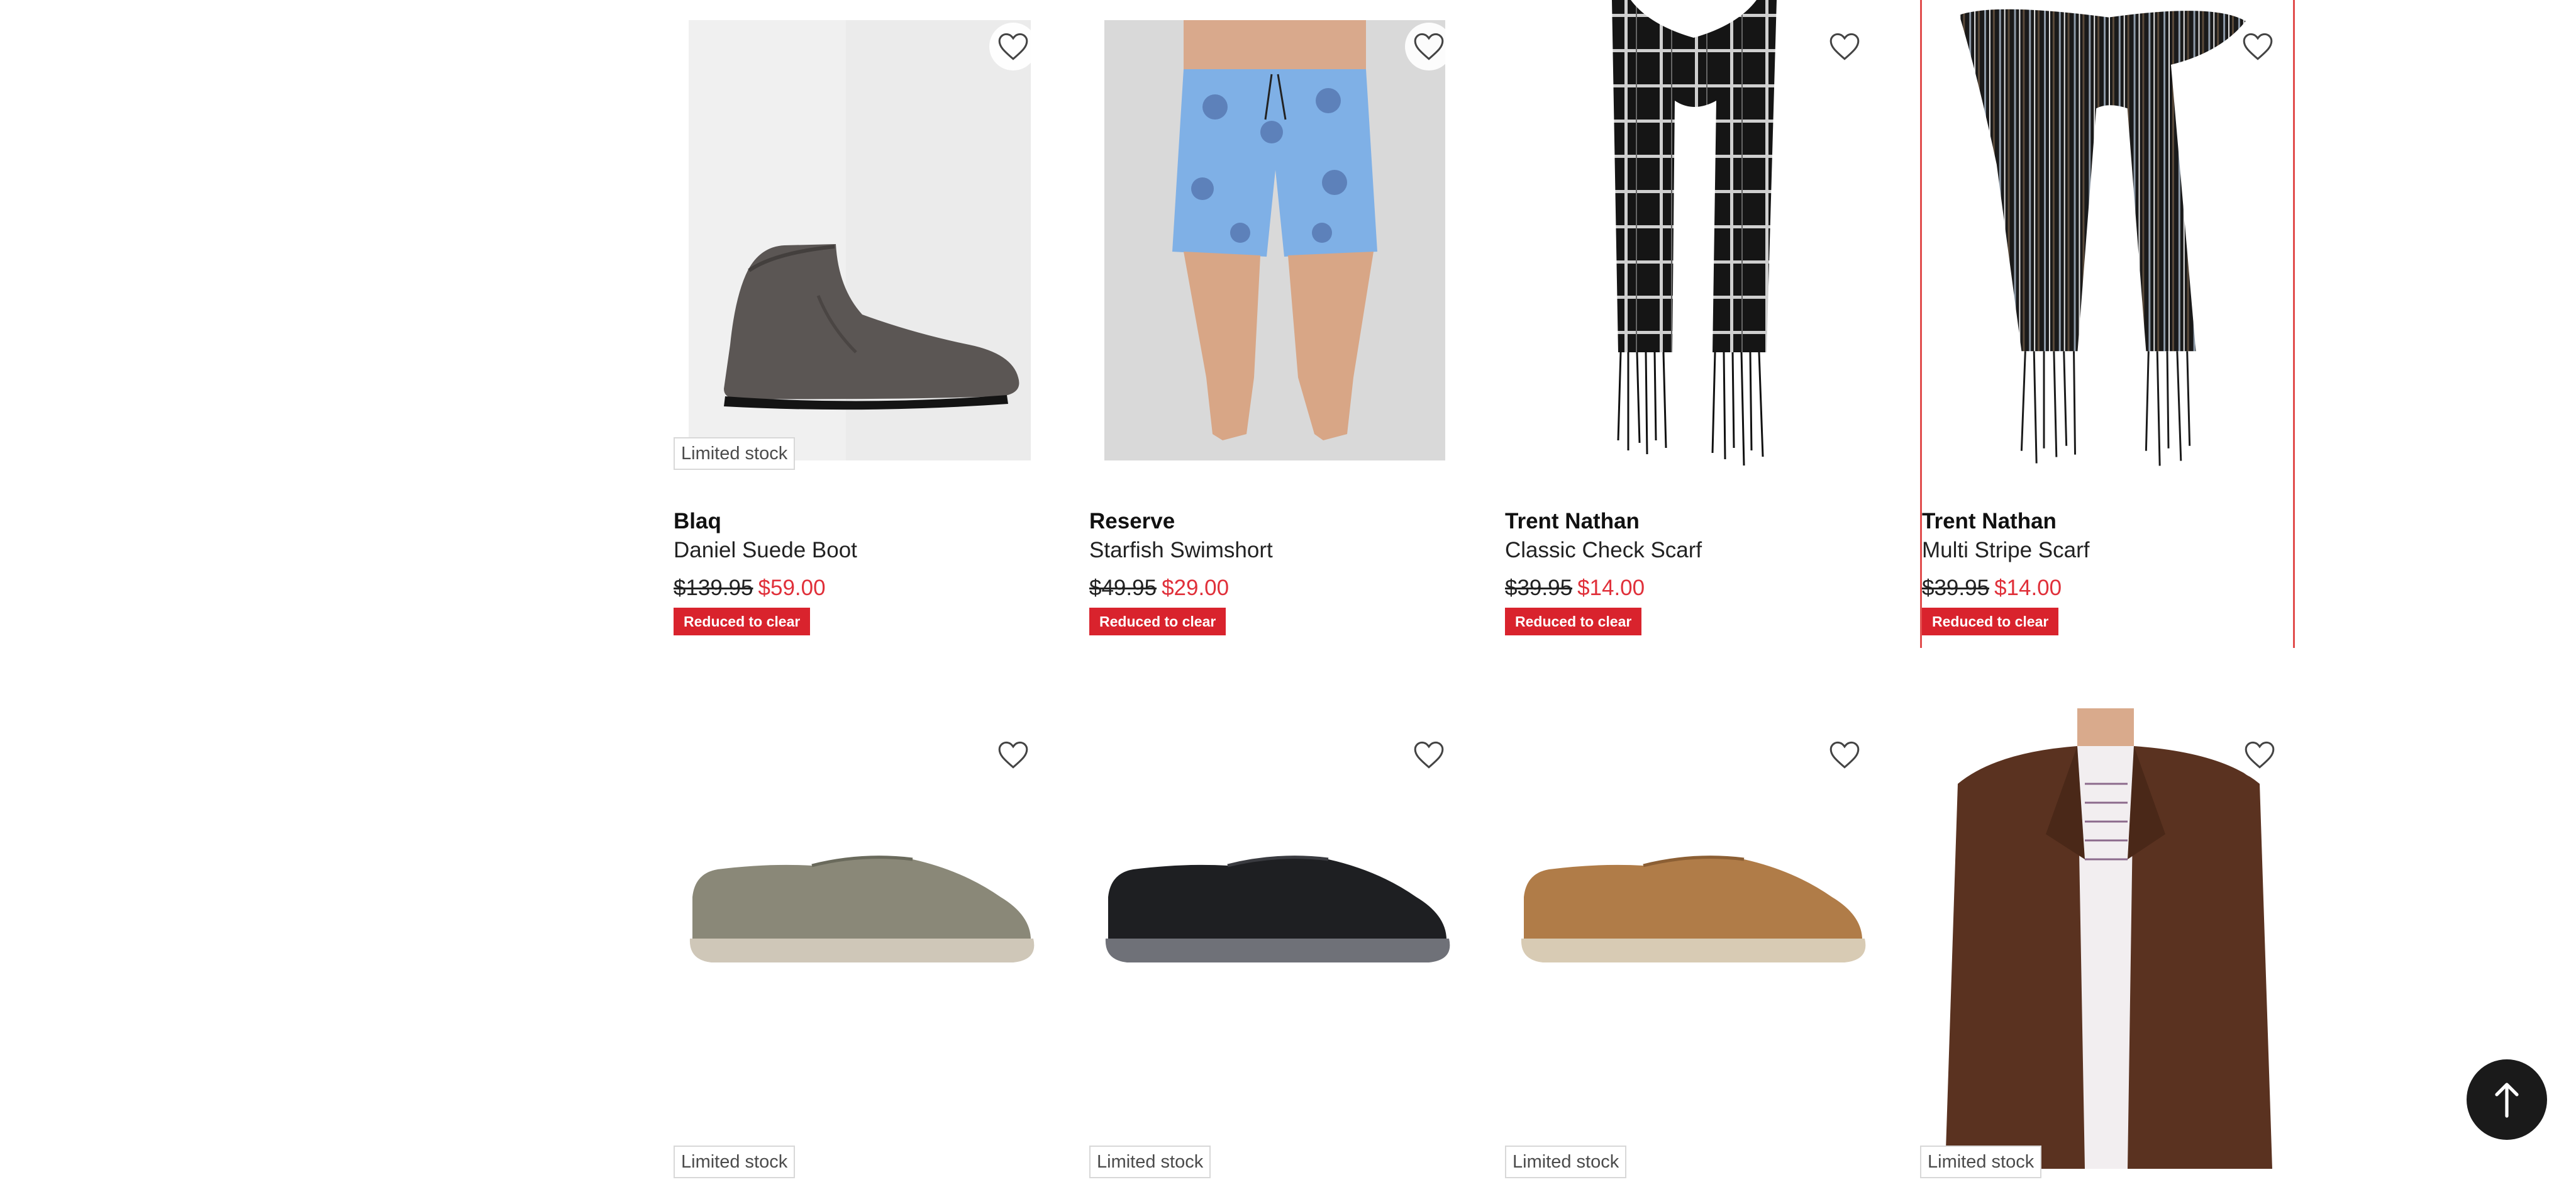  Describe the element at coordinates (1276, 550) in the screenshot. I see `product-name: Starfish Swimshort` at that location.